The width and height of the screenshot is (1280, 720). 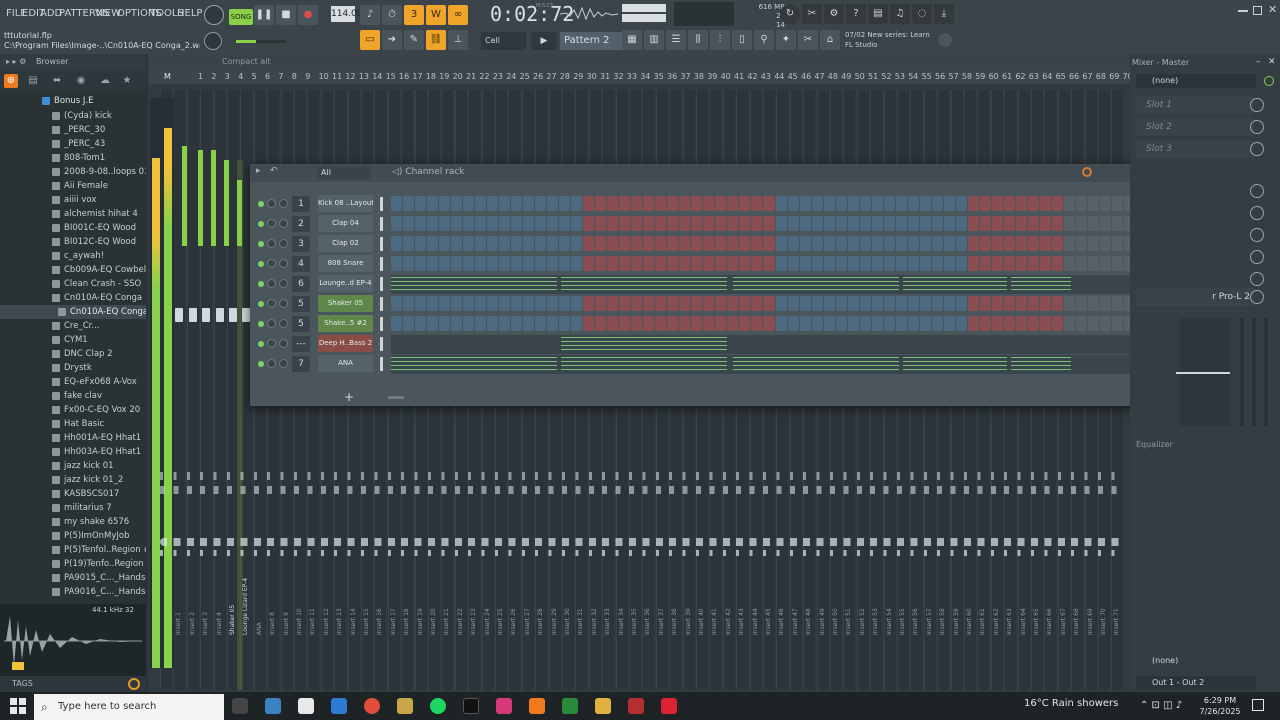 What do you see at coordinates (73, 438) in the screenshot?
I see `browser-item: Hh001A-EQ Hhat1` at bounding box center [73, 438].